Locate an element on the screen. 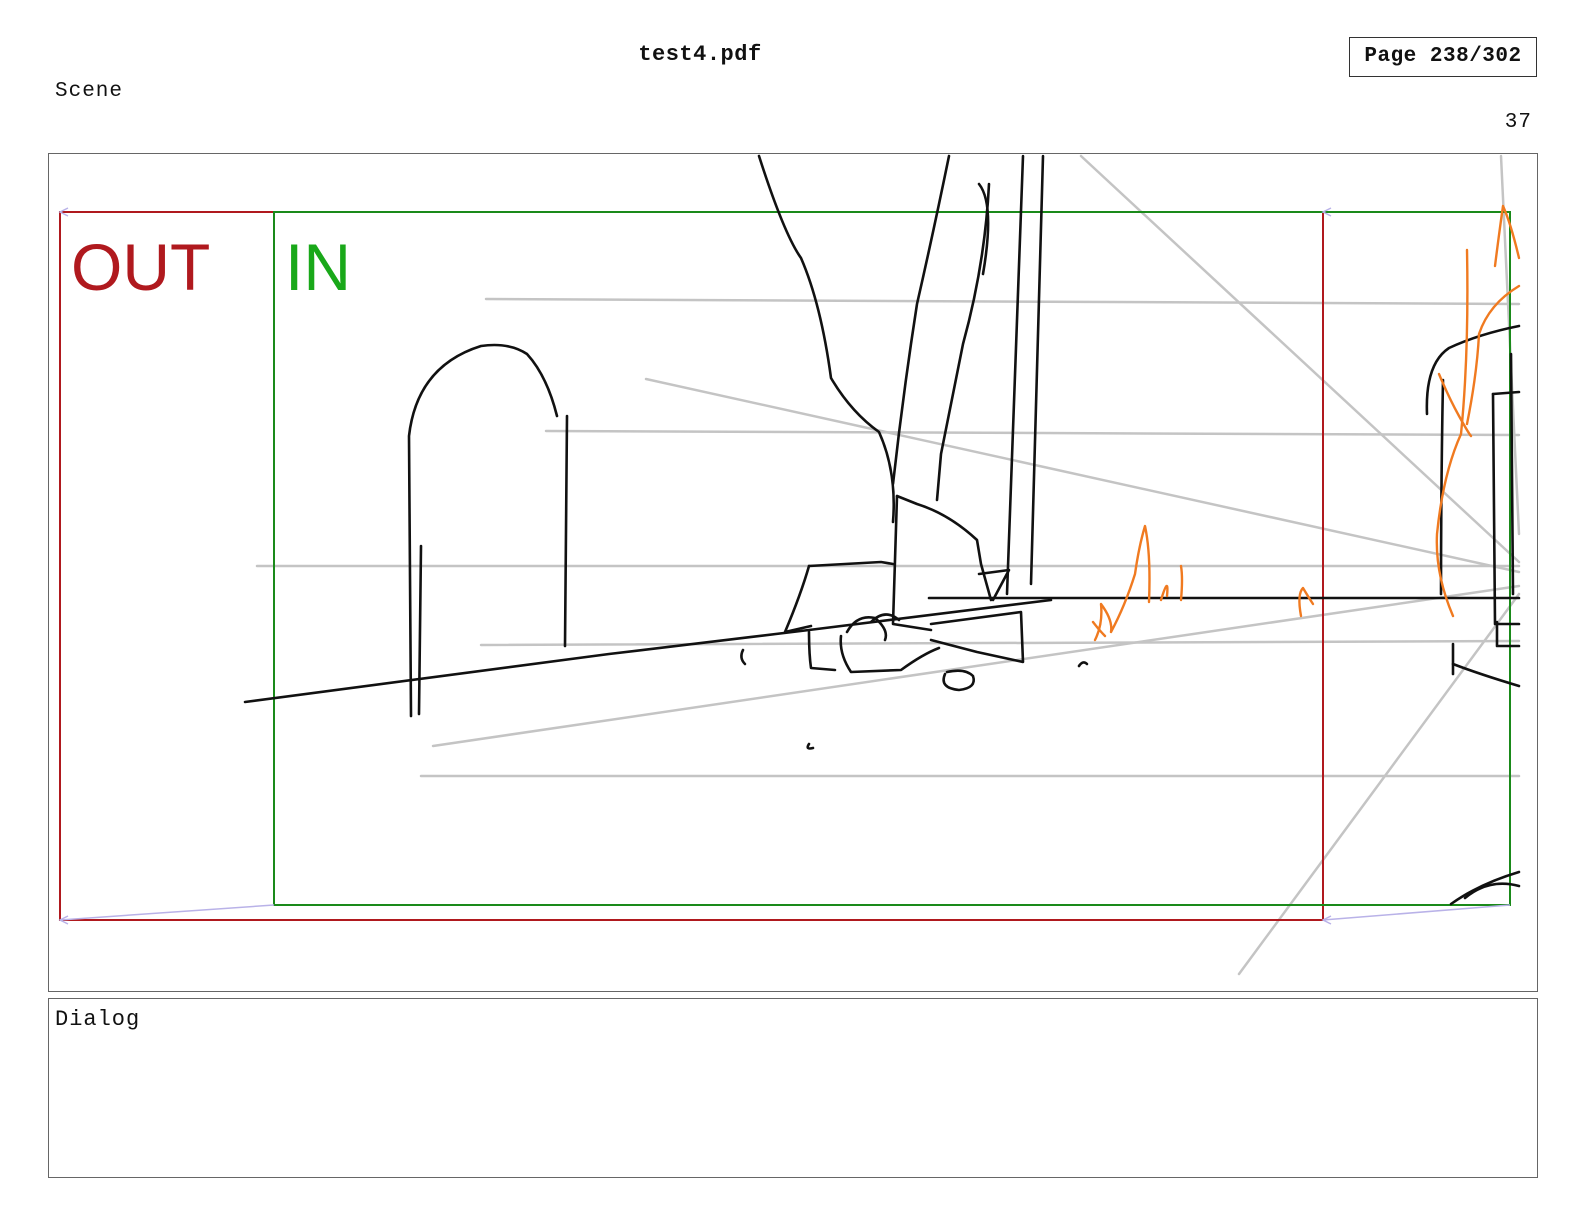 The width and height of the screenshot is (1584, 1224). document-title: test4.pdf is located at coordinates (700, 54).